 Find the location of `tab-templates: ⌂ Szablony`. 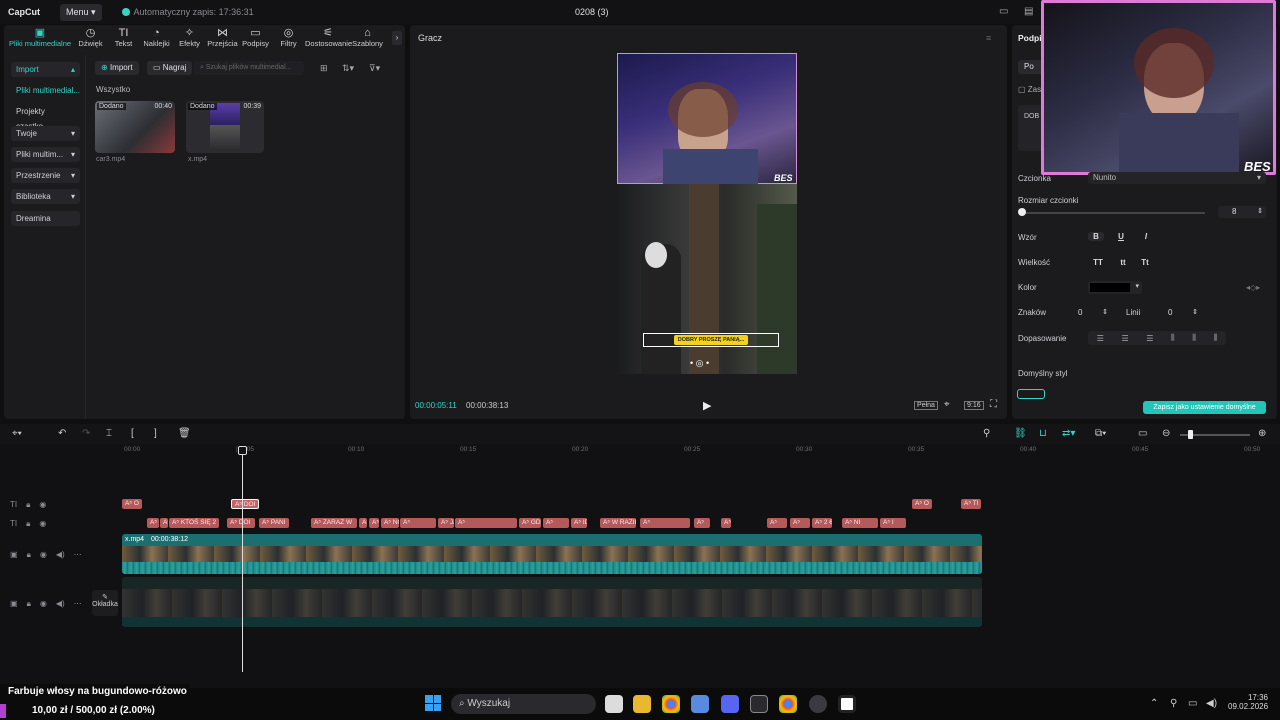

tab-templates: ⌂ Szablony is located at coordinates (367, 40).